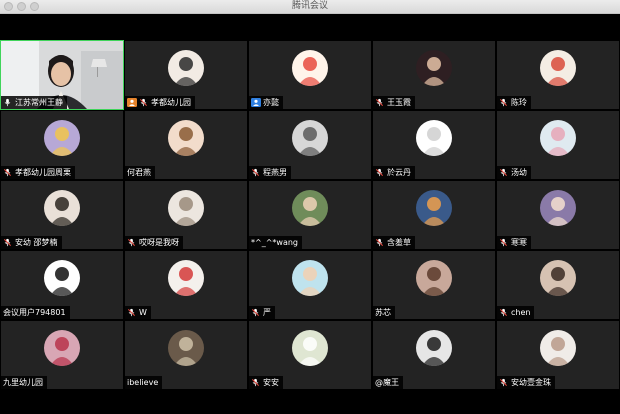 This screenshot has height=414, width=620. Describe the element at coordinates (531, 382) in the screenshot. I see `participant-name: 安幼壹金珠` at that location.